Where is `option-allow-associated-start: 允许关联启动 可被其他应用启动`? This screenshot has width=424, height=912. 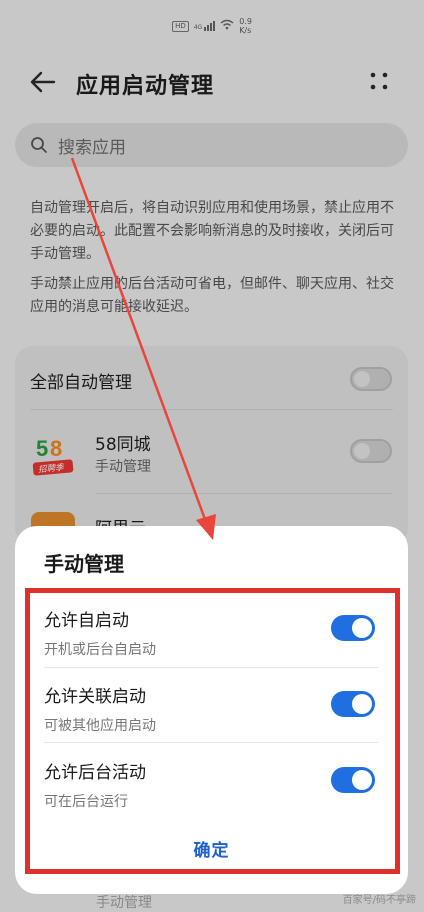 option-allow-associated-start: 允许关联启动 可被其他应用启动 is located at coordinates (100, 708).